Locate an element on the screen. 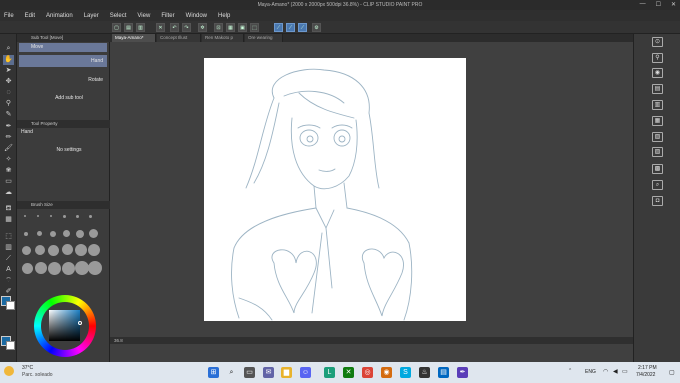  deselect-icon: ⬚ is located at coordinates (254, 27).